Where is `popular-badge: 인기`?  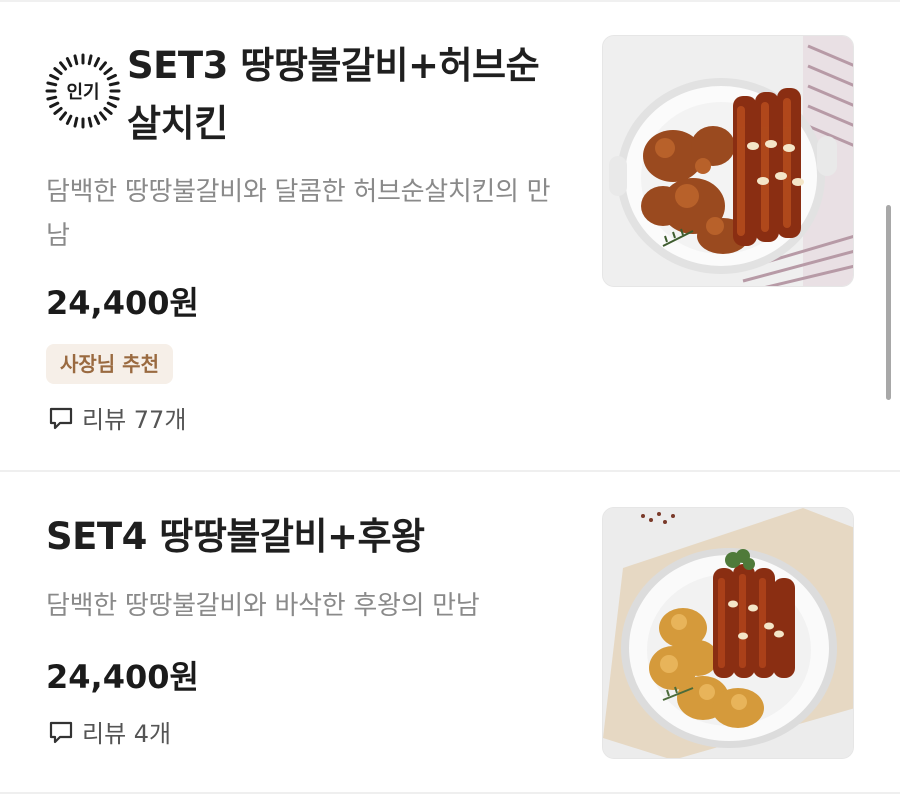 popular-badge: 인기 is located at coordinates (83, 91).